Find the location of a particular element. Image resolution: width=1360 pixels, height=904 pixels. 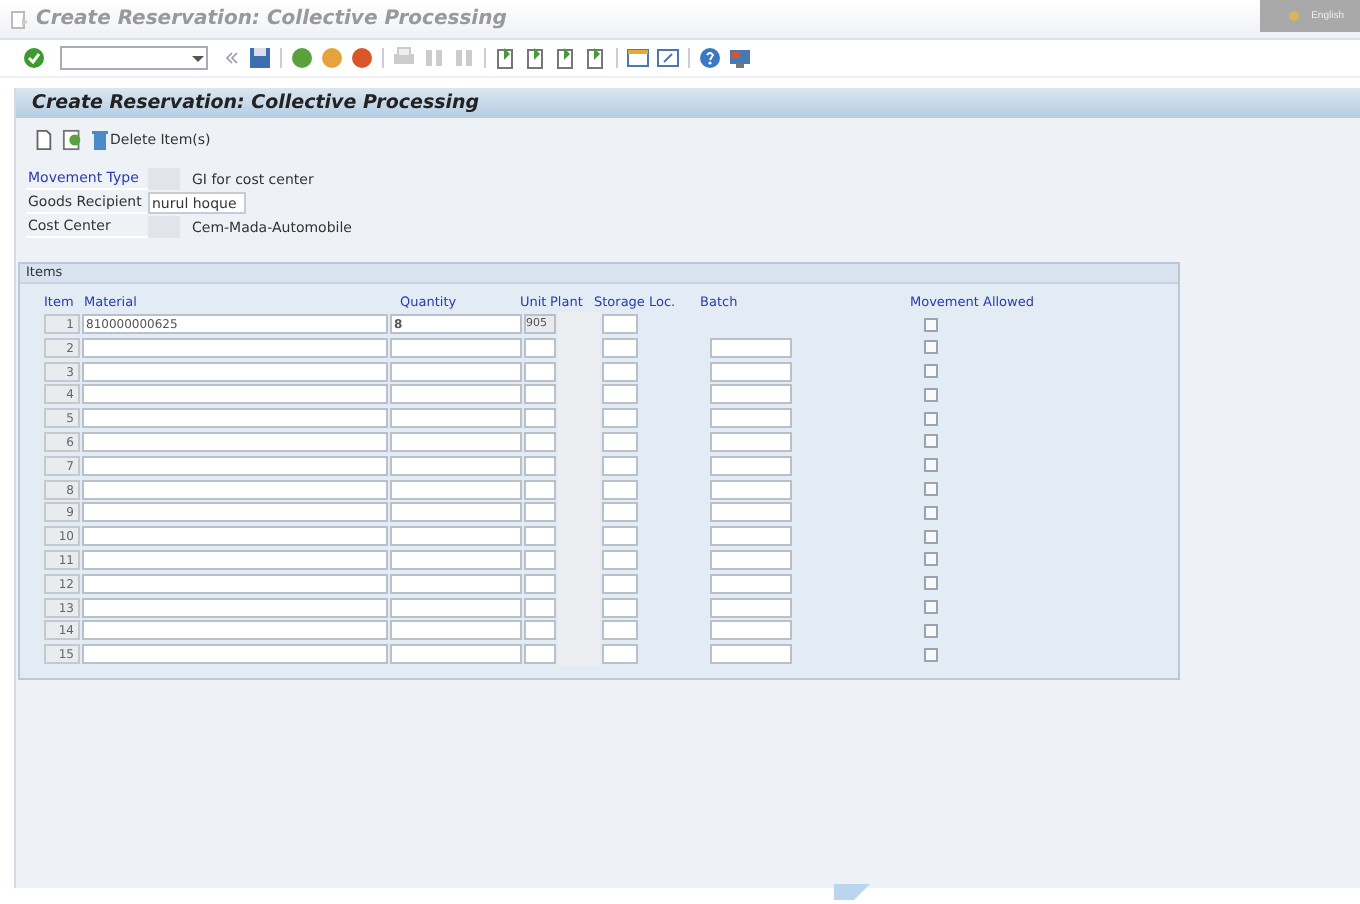

check-icon is located at coordinates (34, 58).